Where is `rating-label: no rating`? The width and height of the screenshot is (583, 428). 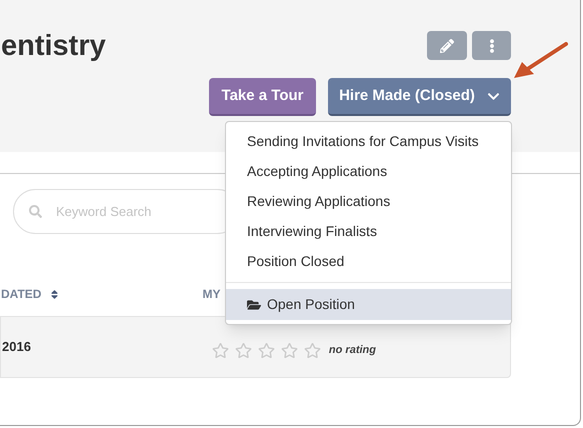
rating-label: no rating is located at coordinates (352, 350).